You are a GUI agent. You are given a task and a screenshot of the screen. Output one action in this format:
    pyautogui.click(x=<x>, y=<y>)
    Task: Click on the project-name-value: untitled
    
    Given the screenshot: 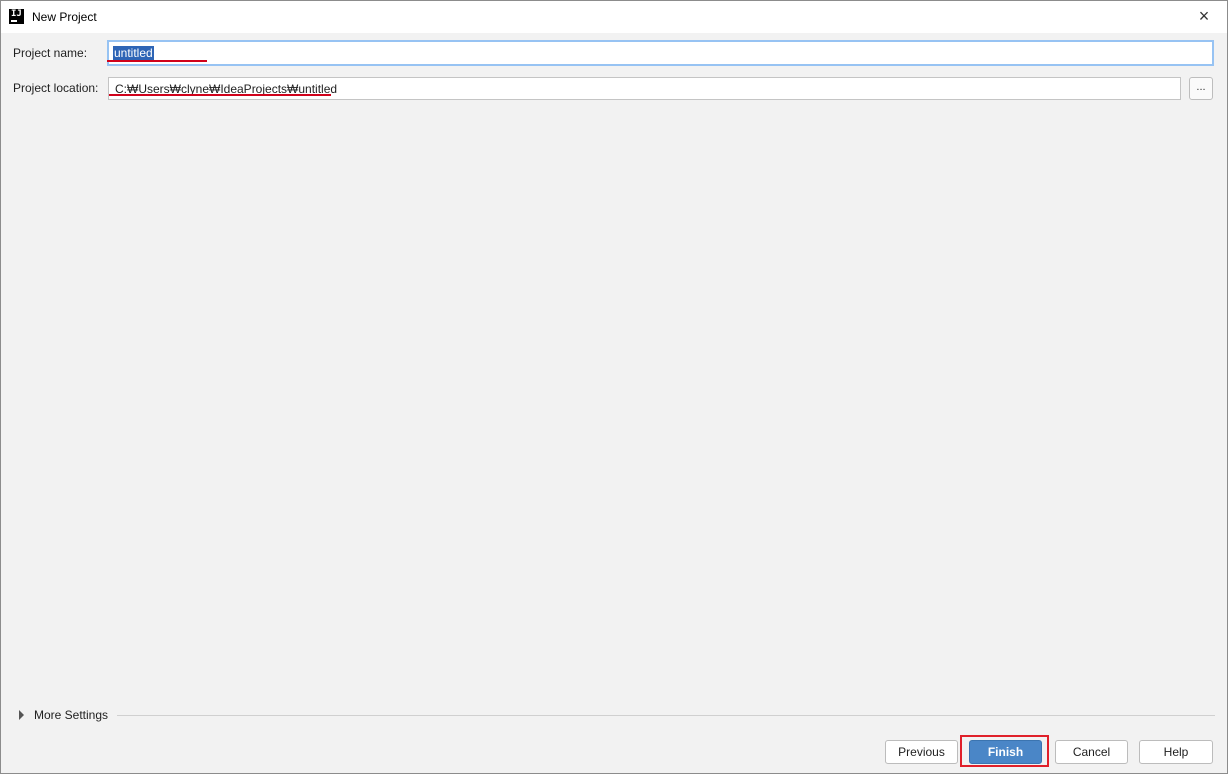 What is the action you would take?
    pyautogui.click(x=133, y=53)
    